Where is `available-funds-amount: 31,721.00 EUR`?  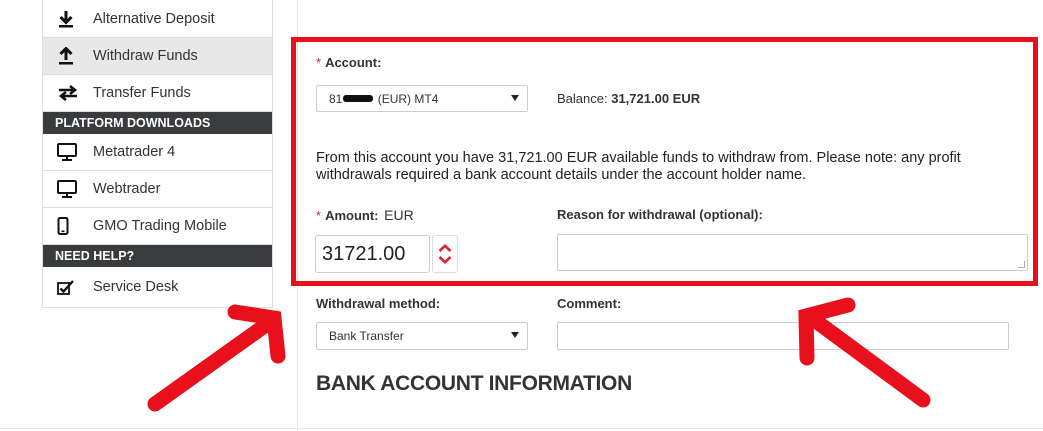
available-funds-amount: 31,721.00 EUR is located at coordinates (548, 158).